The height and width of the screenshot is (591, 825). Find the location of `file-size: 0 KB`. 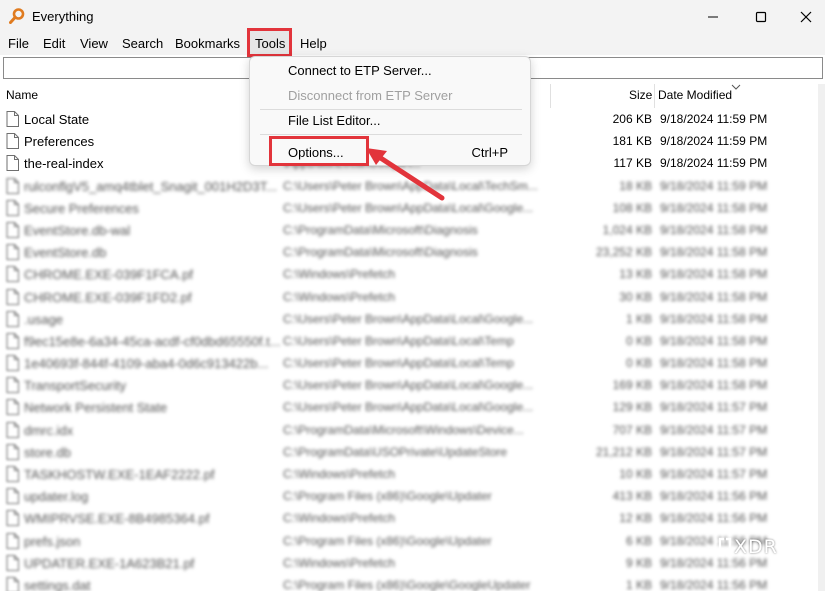

file-size: 0 KB is located at coordinates (638, 363).